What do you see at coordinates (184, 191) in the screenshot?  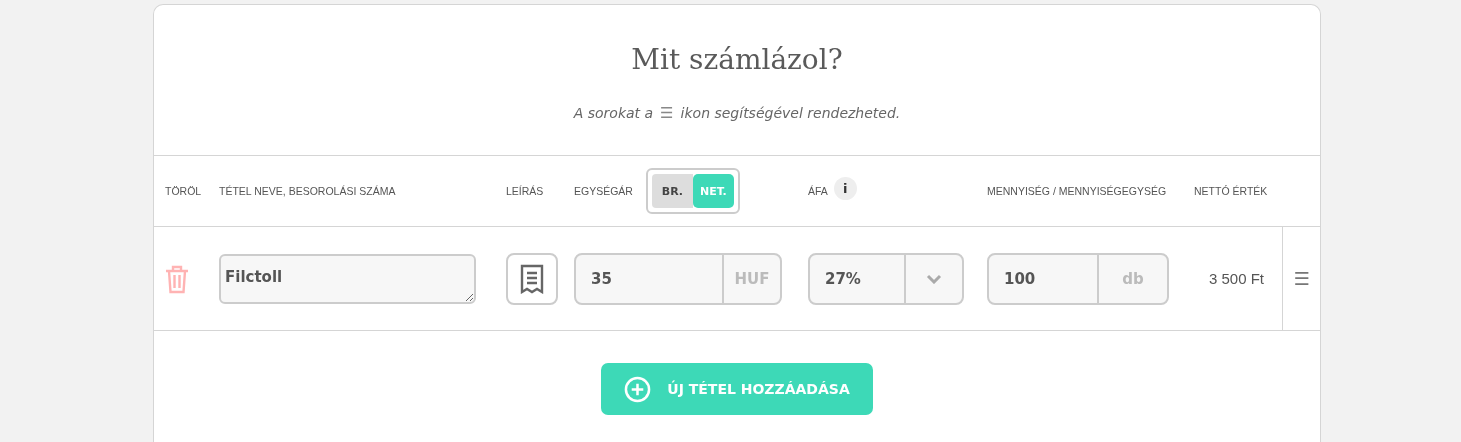 I see `column-header: TÖRÖL` at bounding box center [184, 191].